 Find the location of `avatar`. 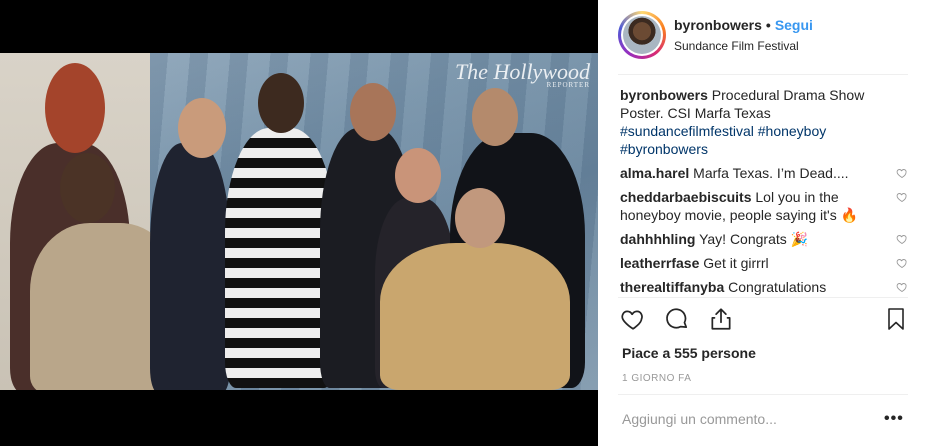

avatar is located at coordinates (642, 35).